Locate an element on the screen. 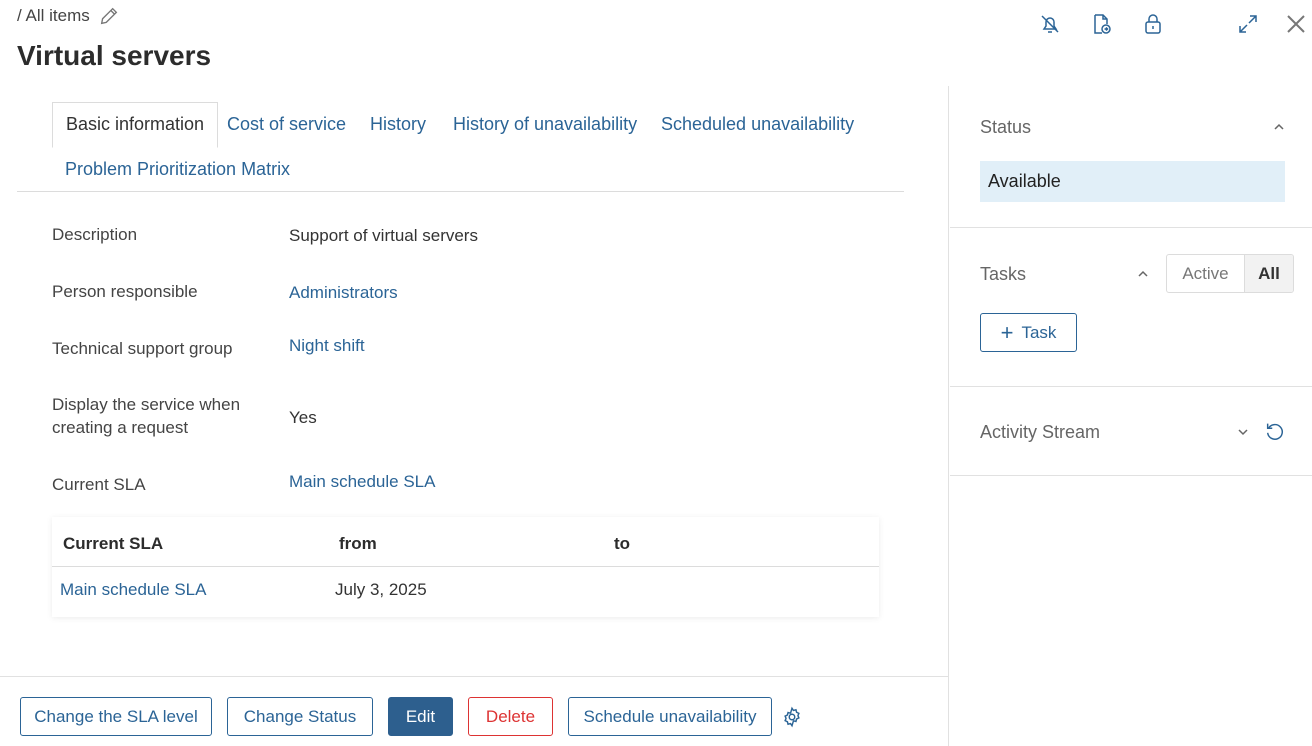 The image size is (1312, 746). tab-scheduled-unavailability: Scheduled unavailability is located at coordinates (757, 124).